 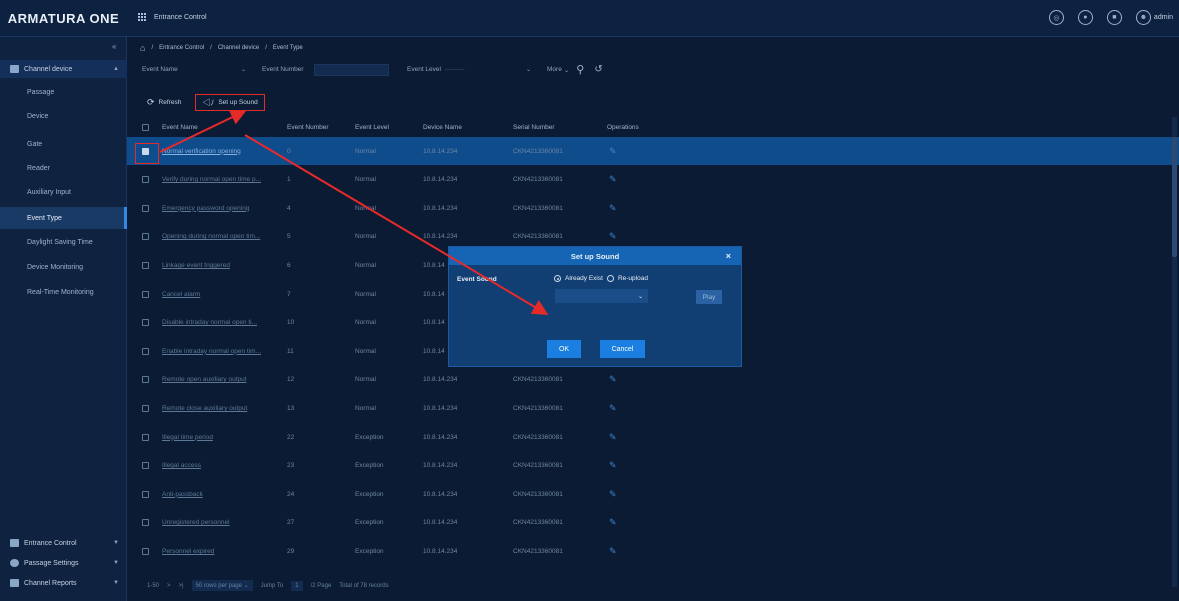 What do you see at coordinates (181, 48) in the screenshot?
I see `breadcrumb-item: Entrance Control` at bounding box center [181, 48].